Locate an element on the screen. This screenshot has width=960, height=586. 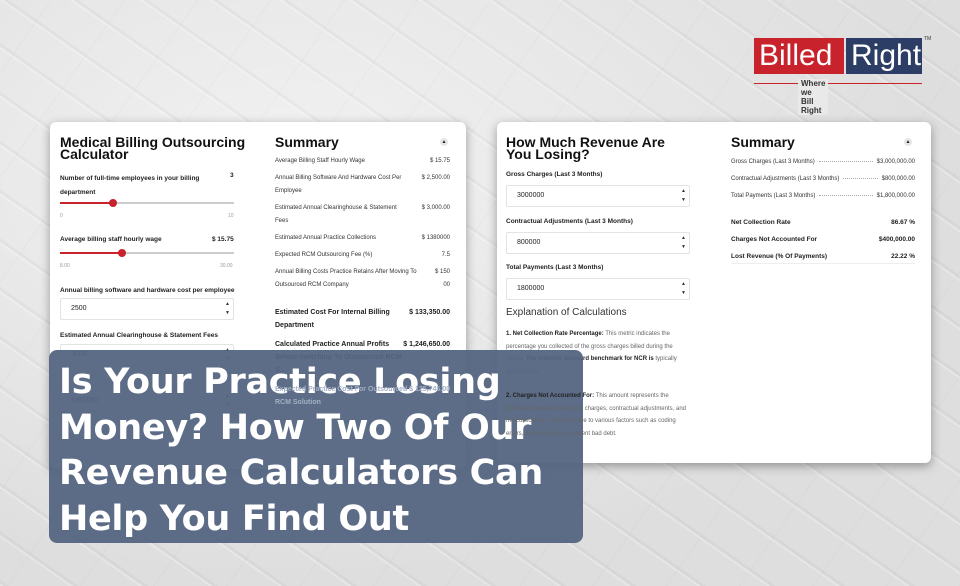
gross-charges-input: 3000000 ▲ ▼ is located at coordinates (598, 196).